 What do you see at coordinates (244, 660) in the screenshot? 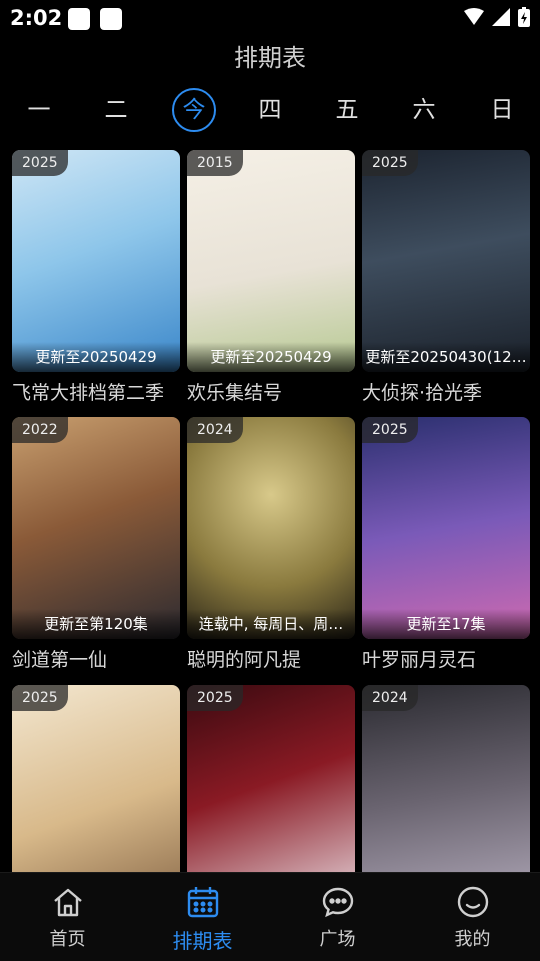
I see `show-title: 聪明的阿凡提` at bounding box center [244, 660].